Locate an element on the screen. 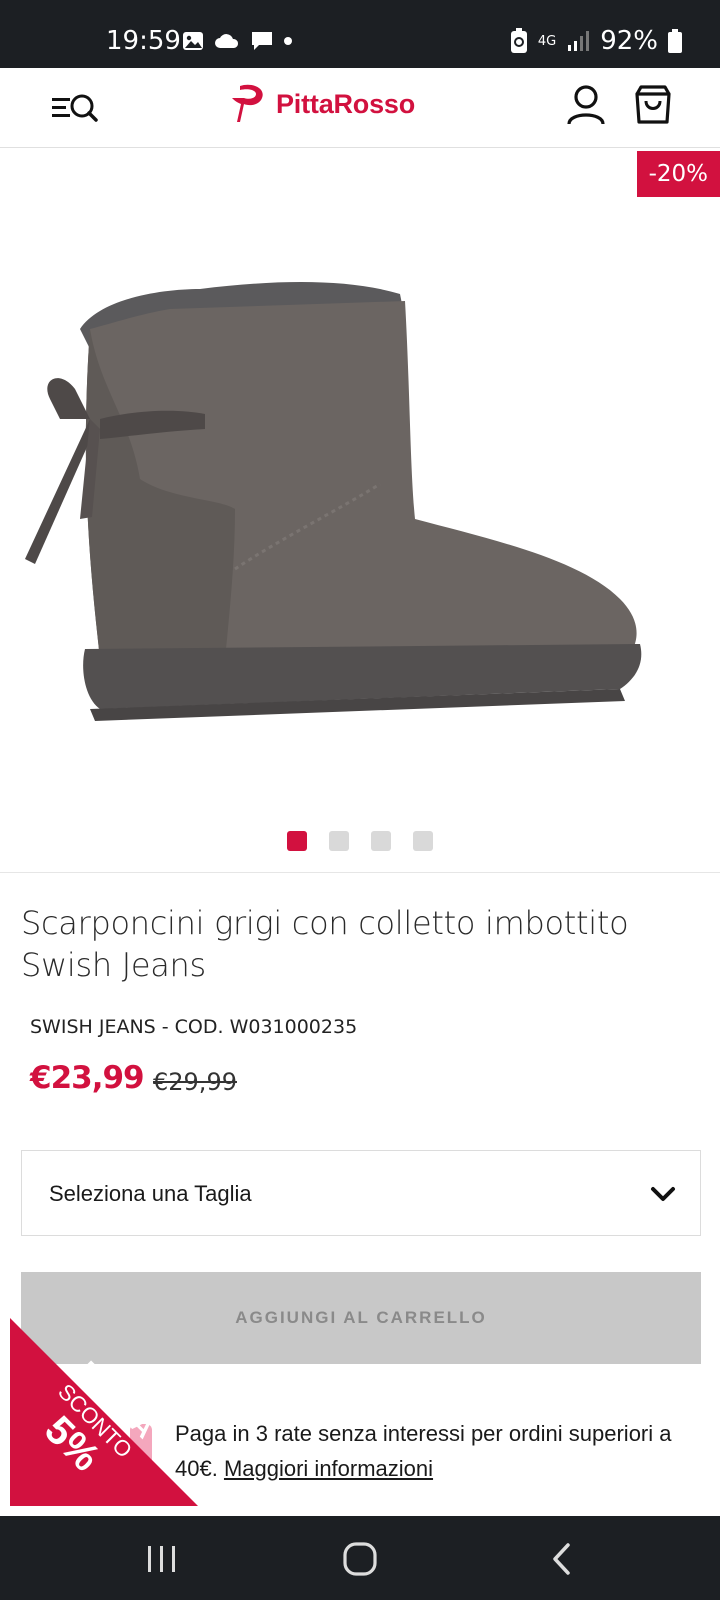 This screenshot has width=720, height=1600. status-notification-icons is located at coordinates (237, 41).